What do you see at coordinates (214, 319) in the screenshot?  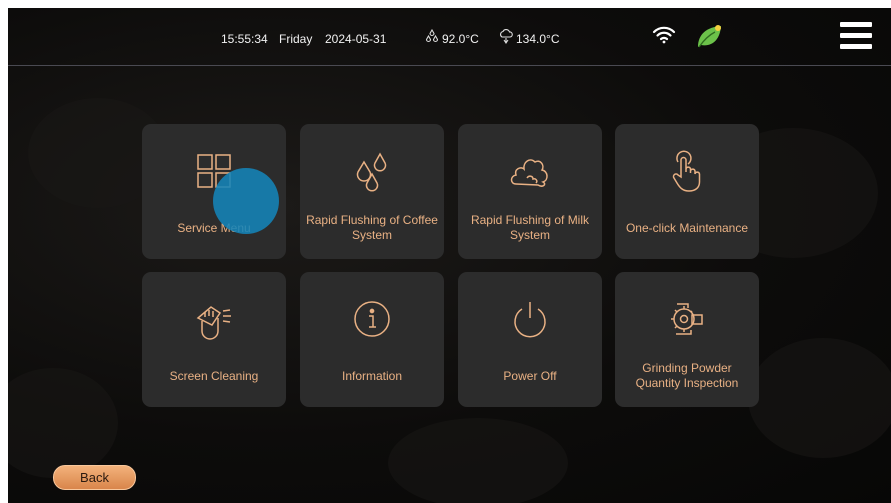 I see `cleaning-hand-icon` at bounding box center [214, 319].